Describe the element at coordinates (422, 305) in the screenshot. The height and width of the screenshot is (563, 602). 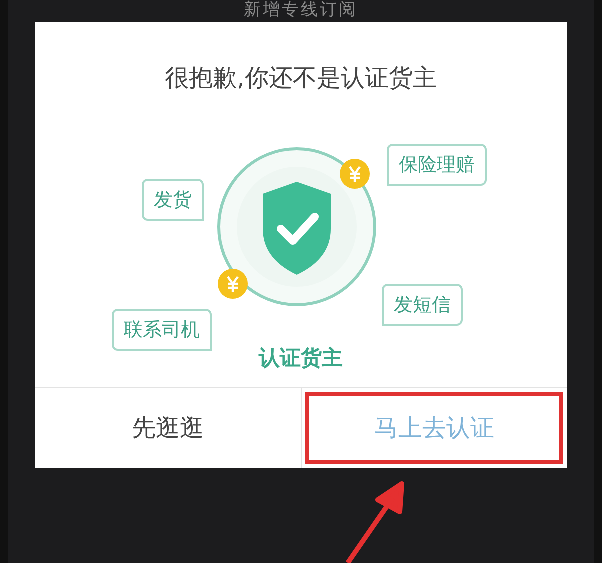
I see `speech-bubble: 发短信` at that location.